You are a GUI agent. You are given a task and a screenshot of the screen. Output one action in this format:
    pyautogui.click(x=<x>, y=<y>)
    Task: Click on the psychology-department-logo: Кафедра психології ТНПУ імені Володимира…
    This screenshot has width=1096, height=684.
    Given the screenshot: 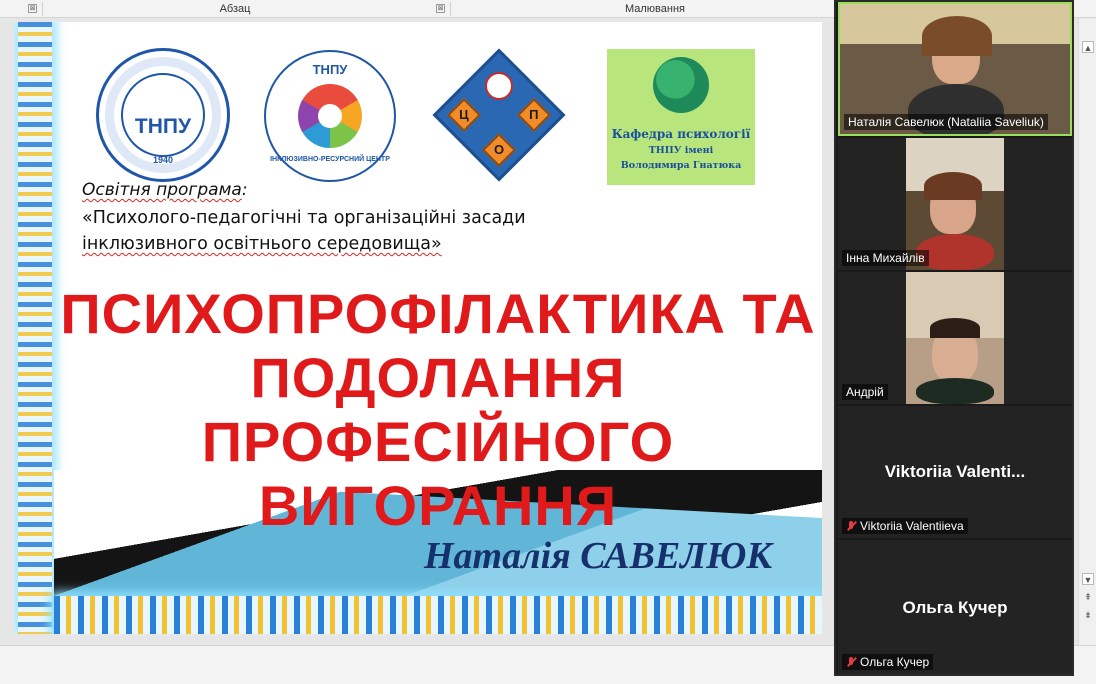 What is the action you would take?
    pyautogui.click(x=681, y=117)
    